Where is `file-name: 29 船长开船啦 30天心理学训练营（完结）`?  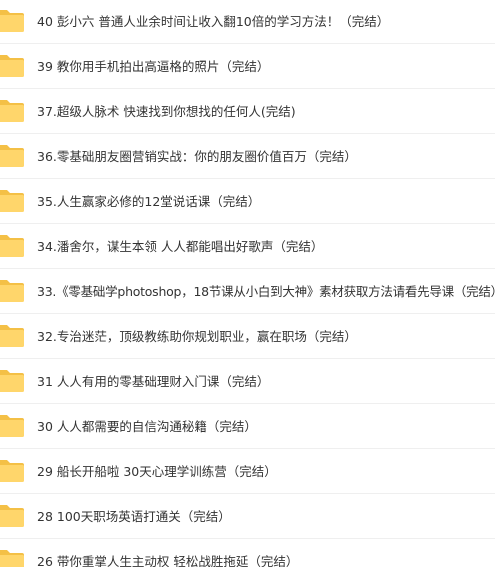 file-name: 29 船长开船啦 30天心理学训练营（完结） is located at coordinates (157, 471).